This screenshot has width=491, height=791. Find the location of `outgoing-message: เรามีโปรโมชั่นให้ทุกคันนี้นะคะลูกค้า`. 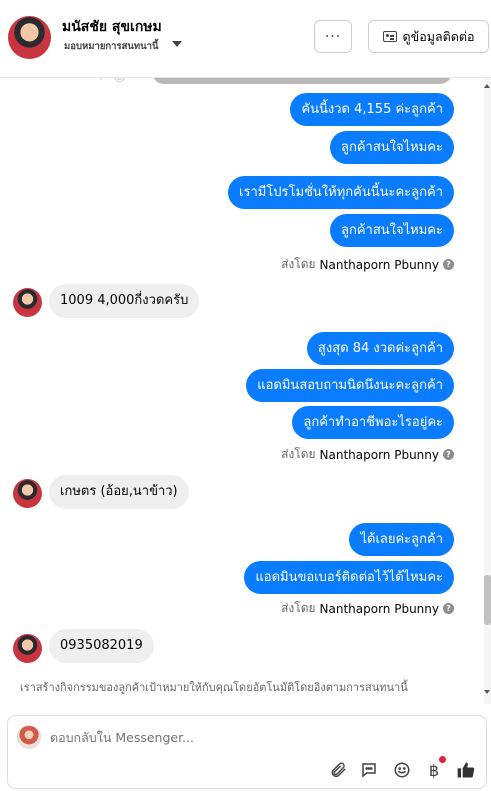

outgoing-message: เรามีโปรโมชั่นให้ทุกคันนี้นะคะลูกค้า is located at coordinates (341, 192).